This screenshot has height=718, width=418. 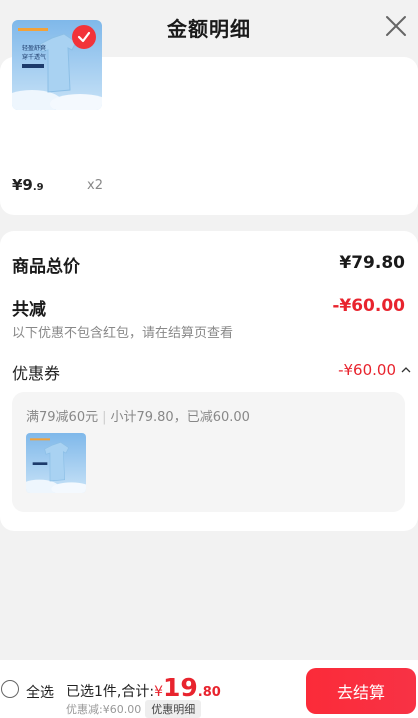 I want to click on reduction-note: 以下优惠不包含红包，请在结算页查看, so click(x=123, y=333).